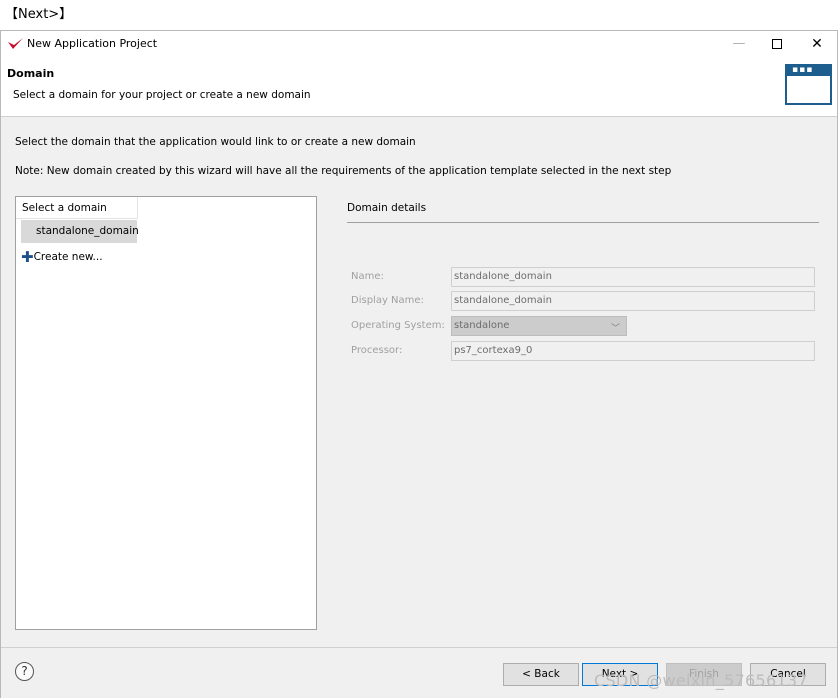 The height and width of the screenshot is (700, 840). What do you see at coordinates (15, 43) in the screenshot?
I see `app-logo-icon` at bounding box center [15, 43].